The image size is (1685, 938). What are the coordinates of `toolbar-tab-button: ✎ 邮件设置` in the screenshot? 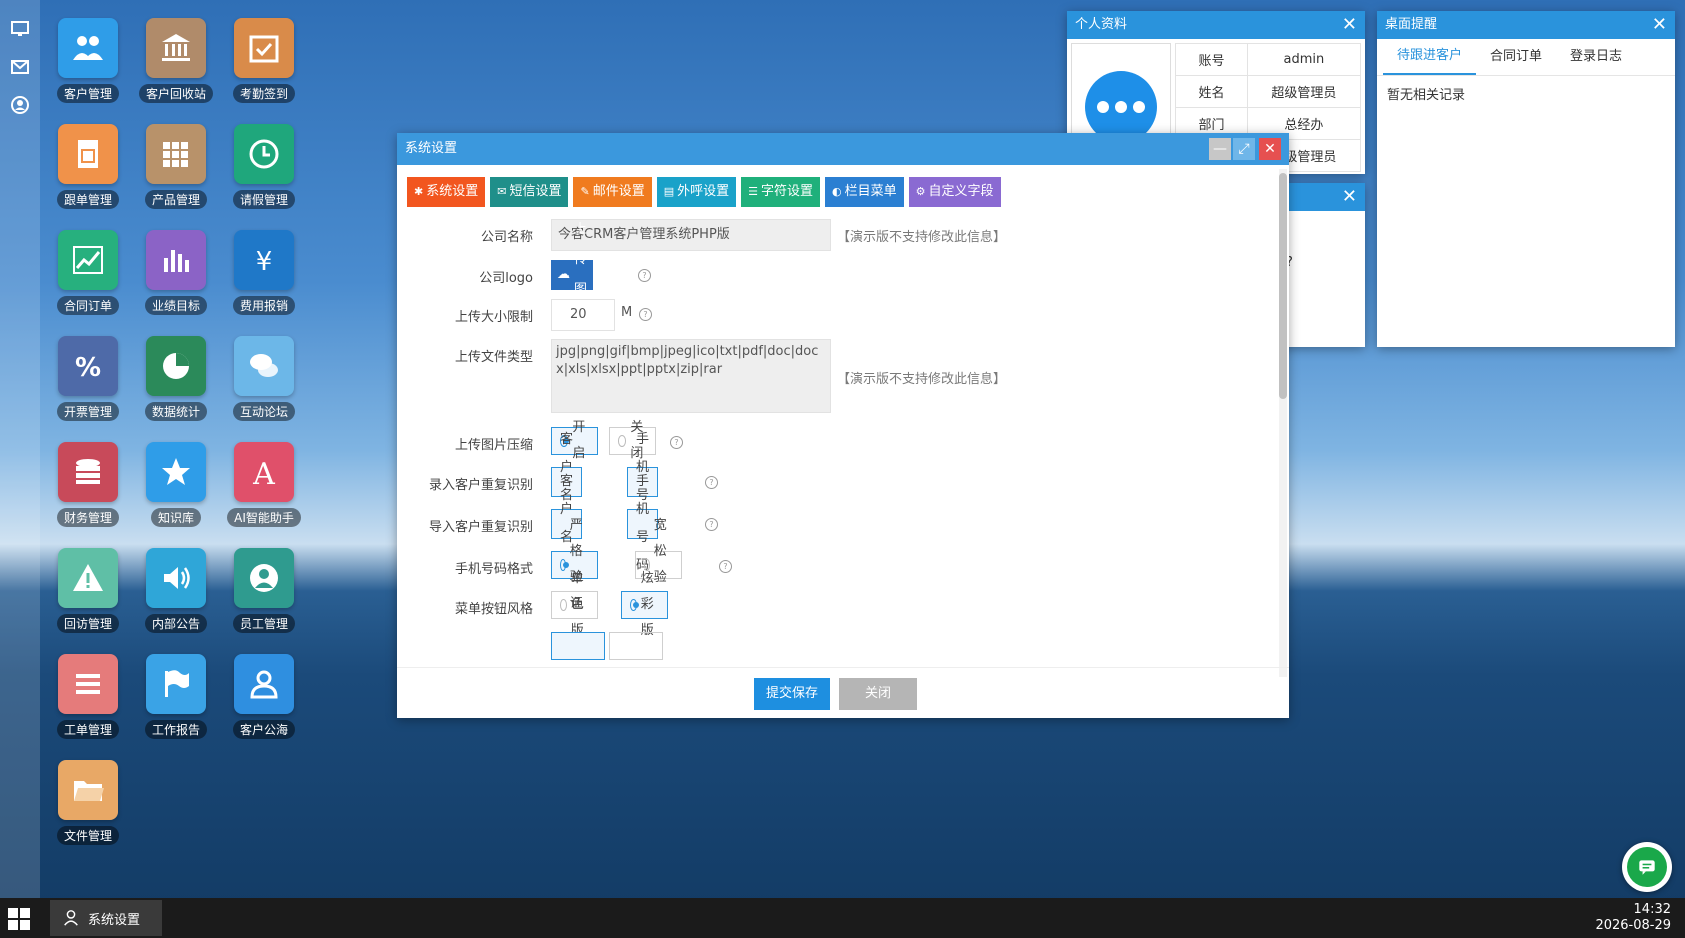 It's located at (612, 192).